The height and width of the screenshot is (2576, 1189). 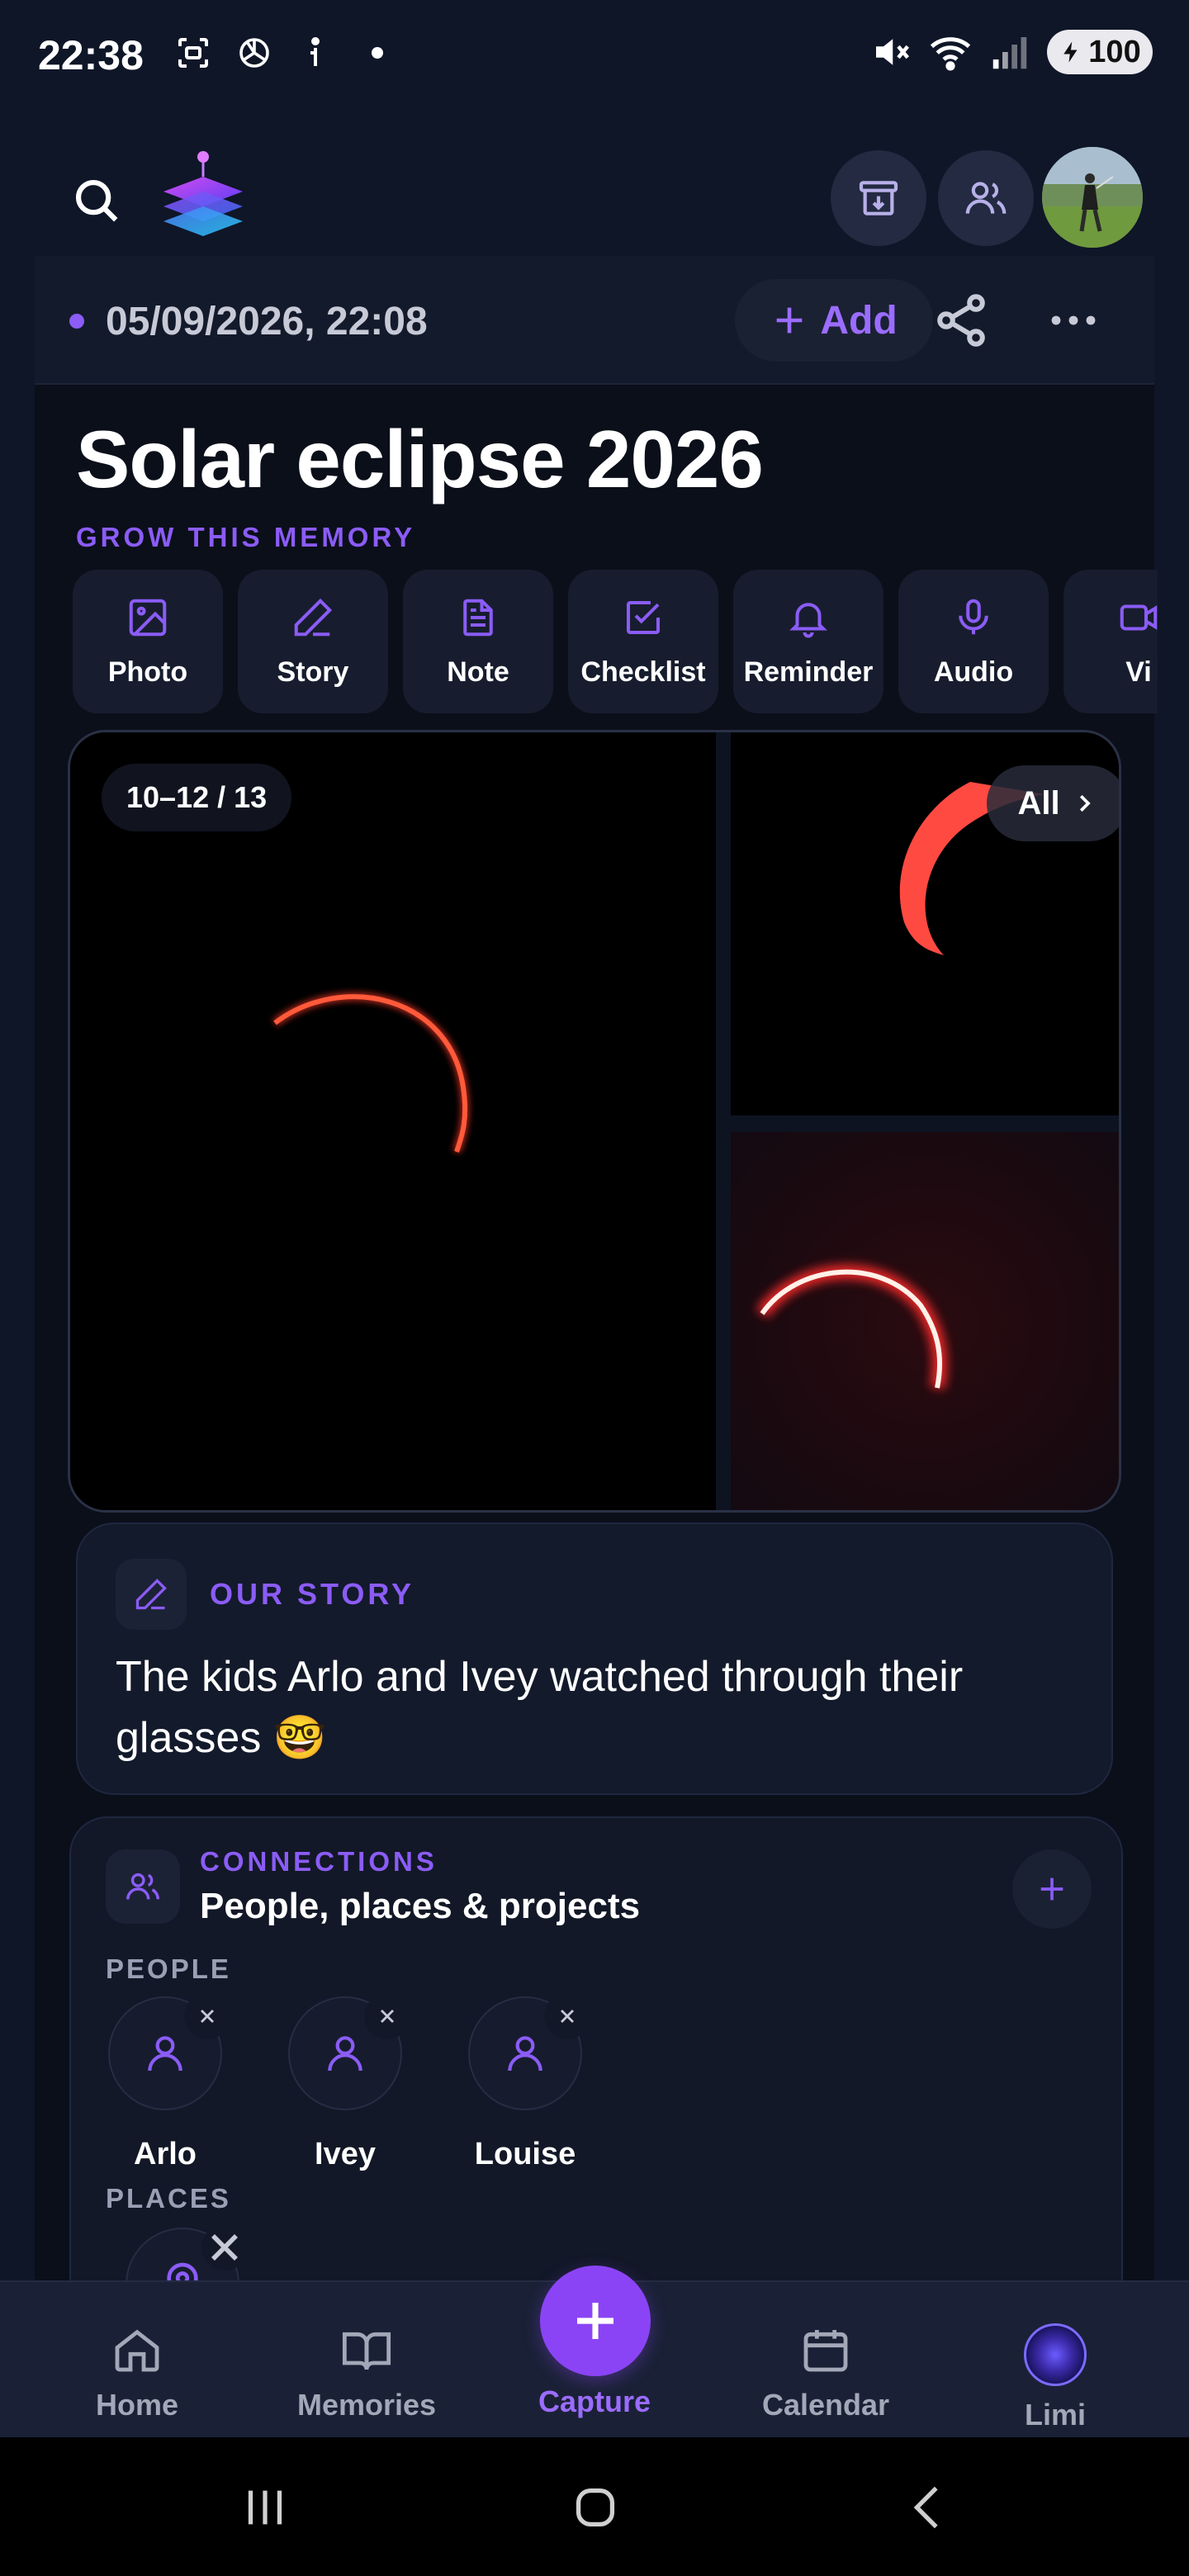 What do you see at coordinates (478, 641) in the screenshot?
I see `grow-note-button: Note` at bounding box center [478, 641].